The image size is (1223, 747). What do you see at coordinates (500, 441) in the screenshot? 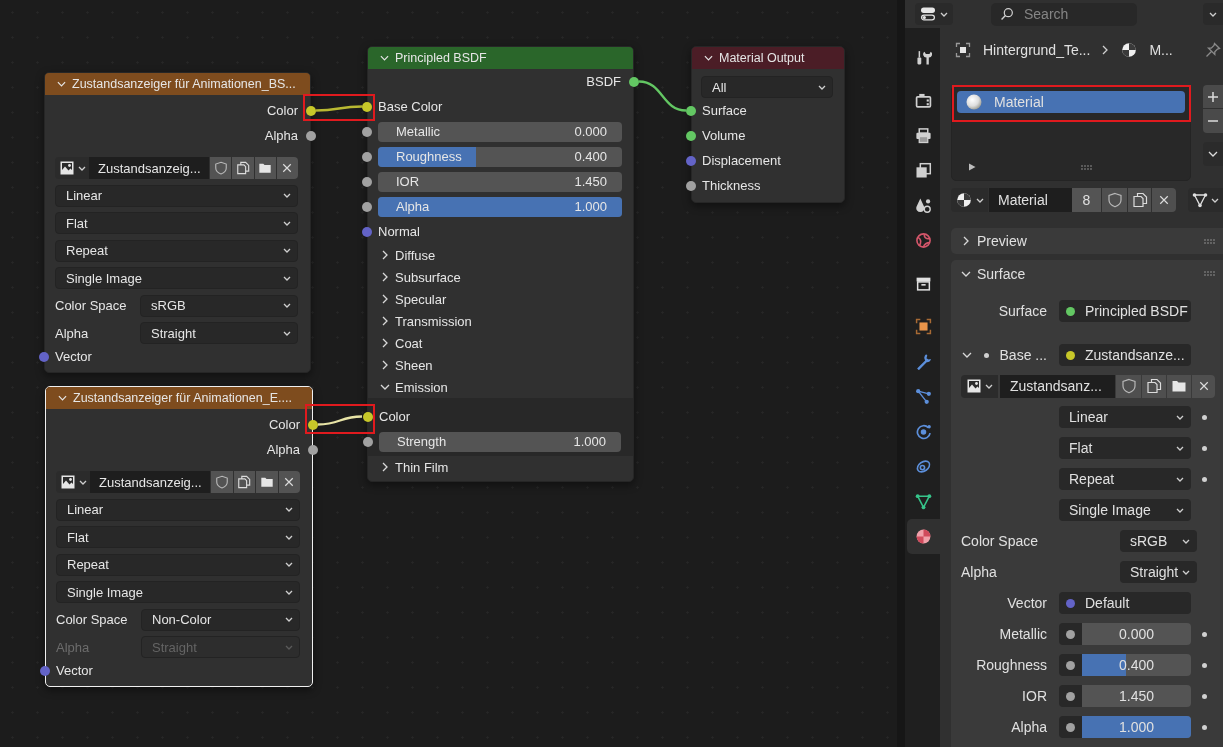
I see `number-field: Strength 1.000` at bounding box center [500, 441].